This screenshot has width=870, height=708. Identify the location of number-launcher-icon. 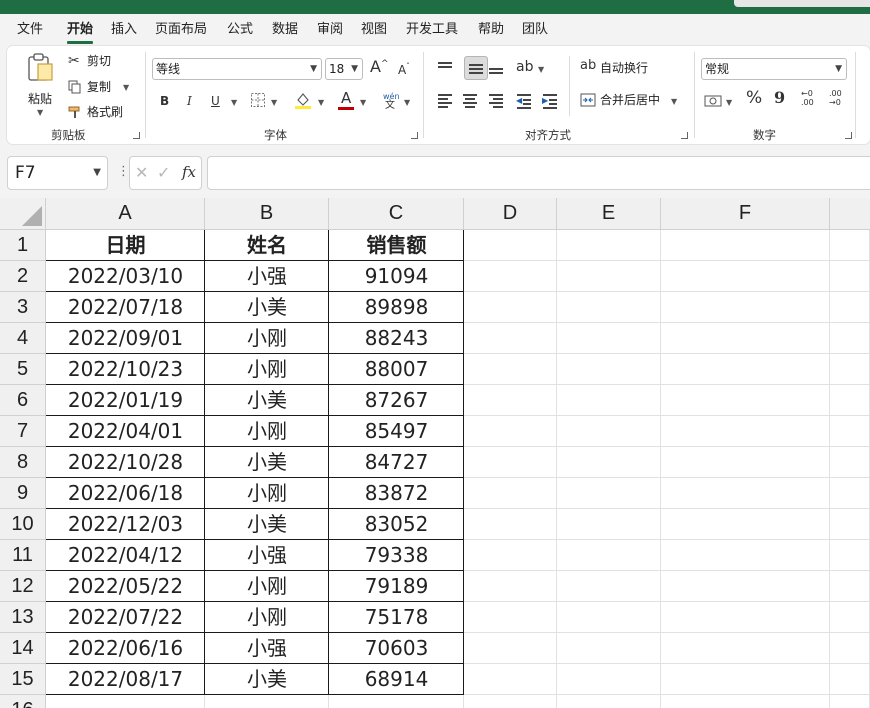
(848, 135).